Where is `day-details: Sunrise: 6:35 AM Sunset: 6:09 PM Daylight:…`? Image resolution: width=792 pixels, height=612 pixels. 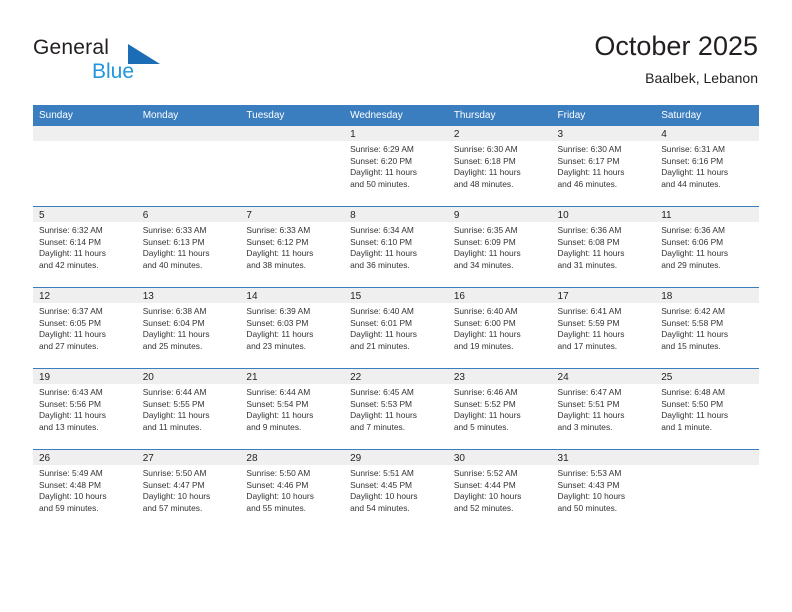 day-details: Sunrise: 6:35 AM Sunset: 6:09 PM Daylight:… is located at coordinates (500, 246).